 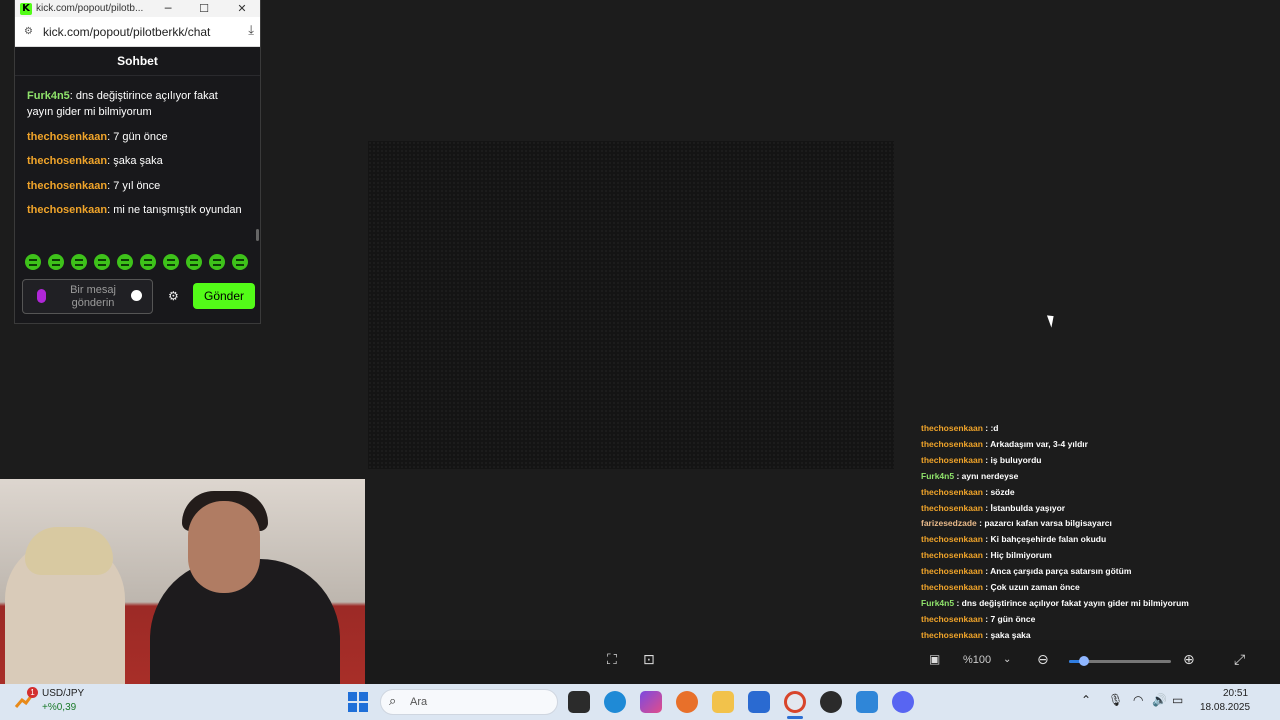 I want to click on start-button, so click(x=358, y=702).